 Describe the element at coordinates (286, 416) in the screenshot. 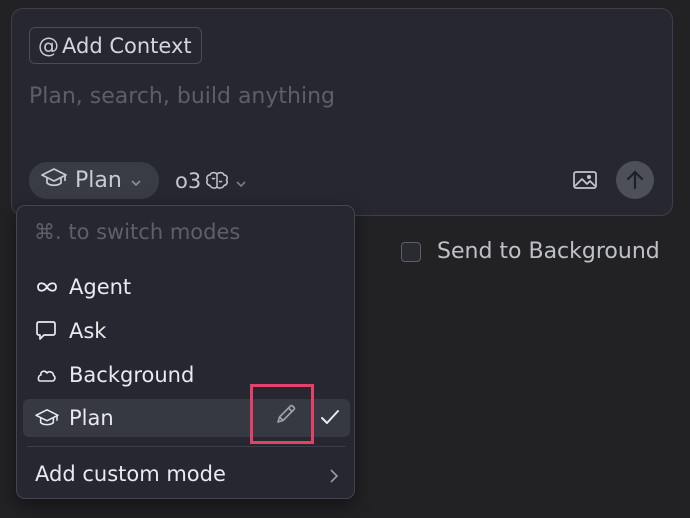

I see `pencil-icon` at that location.